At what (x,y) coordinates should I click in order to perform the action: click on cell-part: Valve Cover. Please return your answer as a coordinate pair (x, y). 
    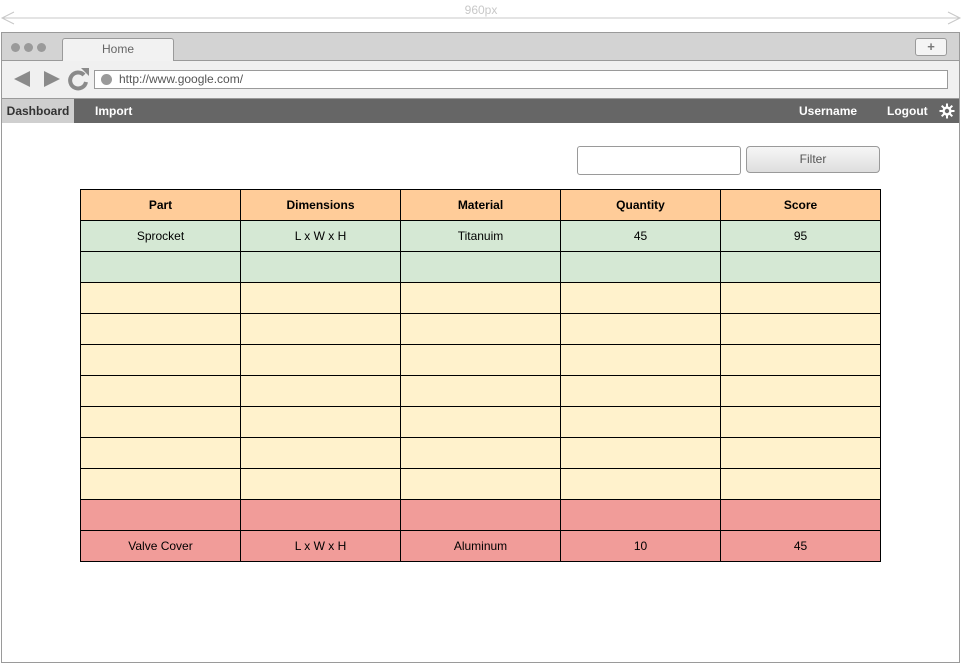
    Looking at the image, I should click on (160, 546).